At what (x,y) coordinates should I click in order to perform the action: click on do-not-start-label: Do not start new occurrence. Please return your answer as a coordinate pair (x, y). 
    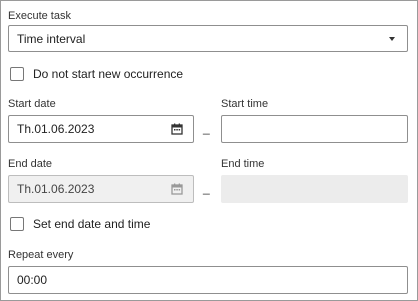
    Looking at the image, I should click on (108, 74).